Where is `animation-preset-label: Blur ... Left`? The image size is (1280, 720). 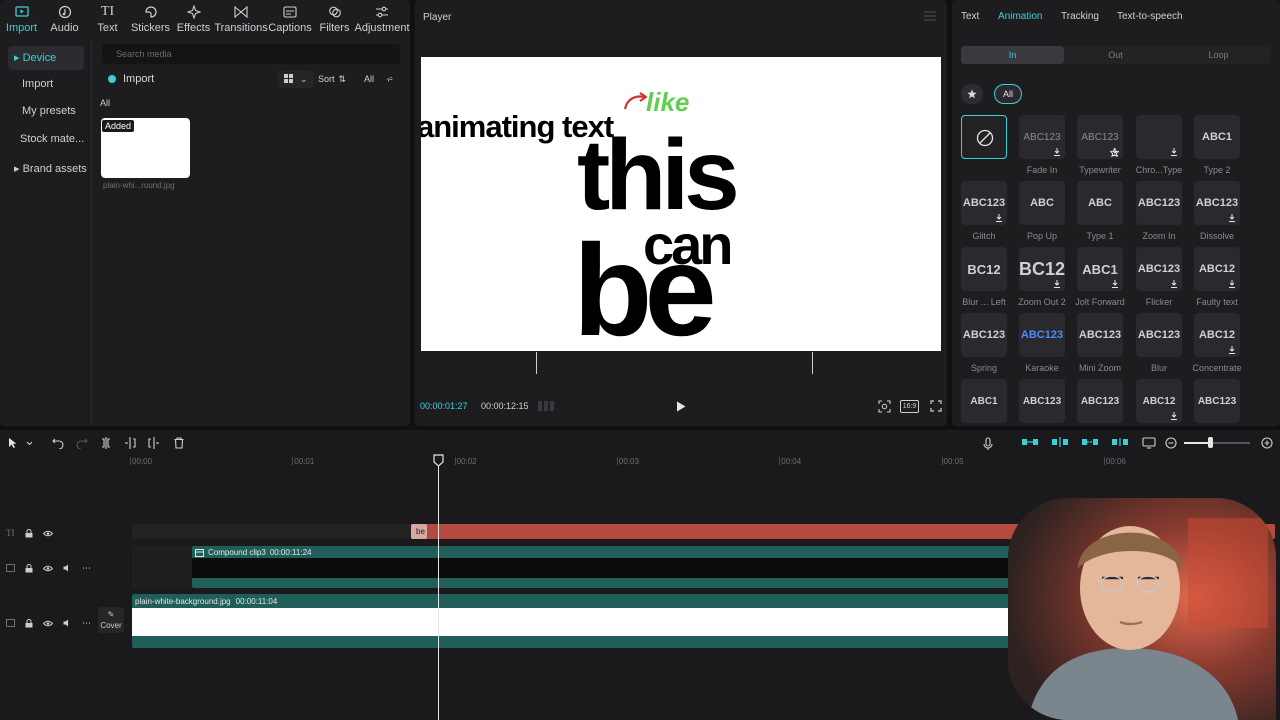
animation-preset-label: Blur ... Left is located at coordinates (984, 302).